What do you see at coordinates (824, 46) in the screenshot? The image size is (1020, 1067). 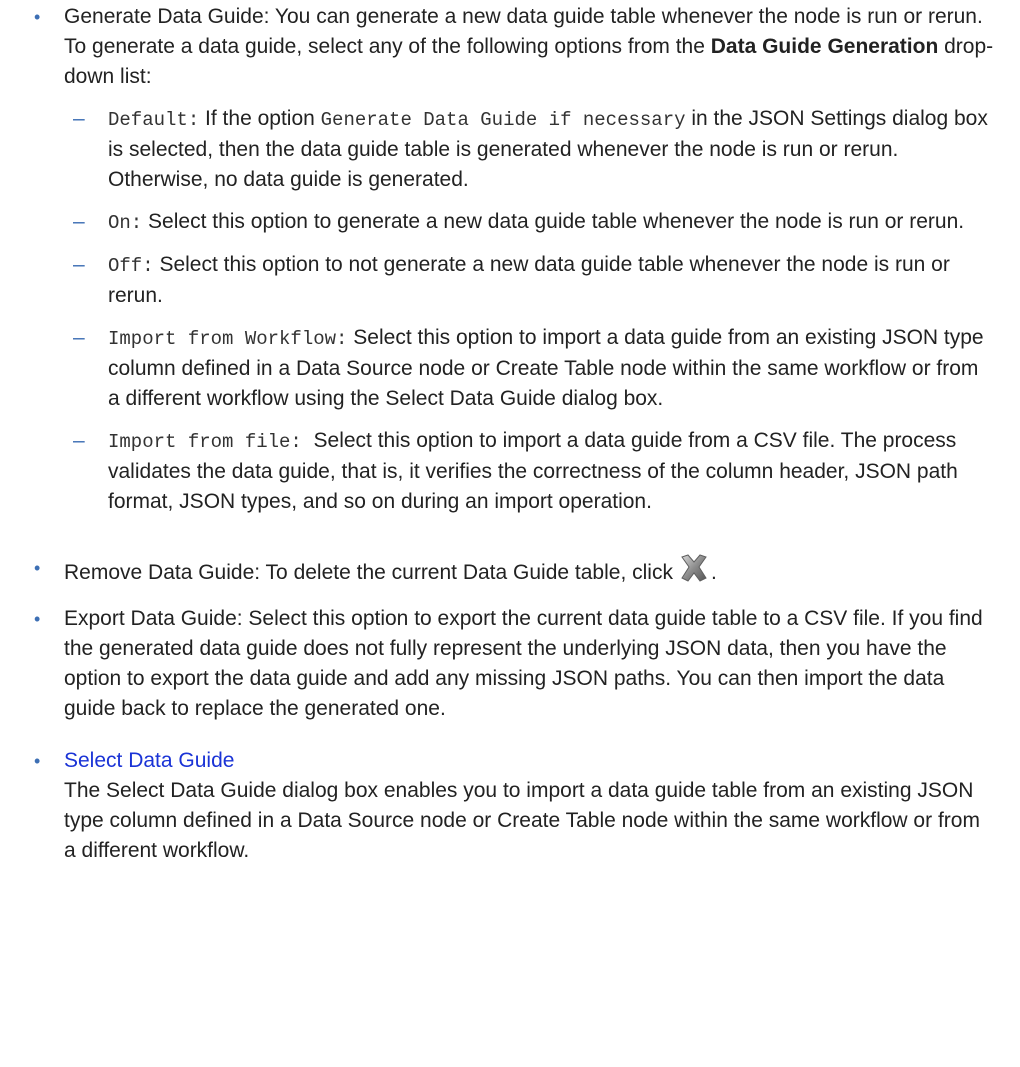 I see `generate-bold-label: Data Guide Generation` at bounding box center [824, 46].